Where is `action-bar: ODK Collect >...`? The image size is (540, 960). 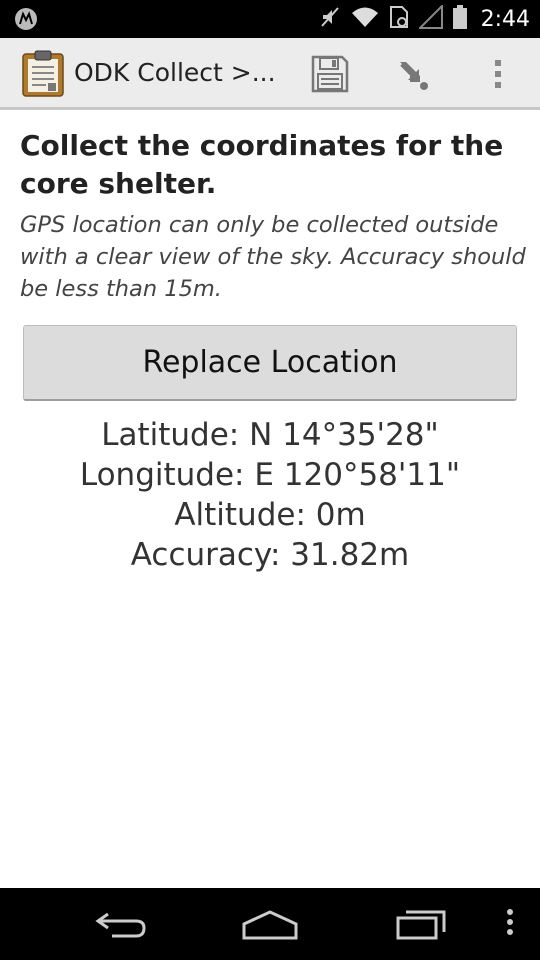
action-bar: ODK Collect >... is located at coordinates (270, 74).